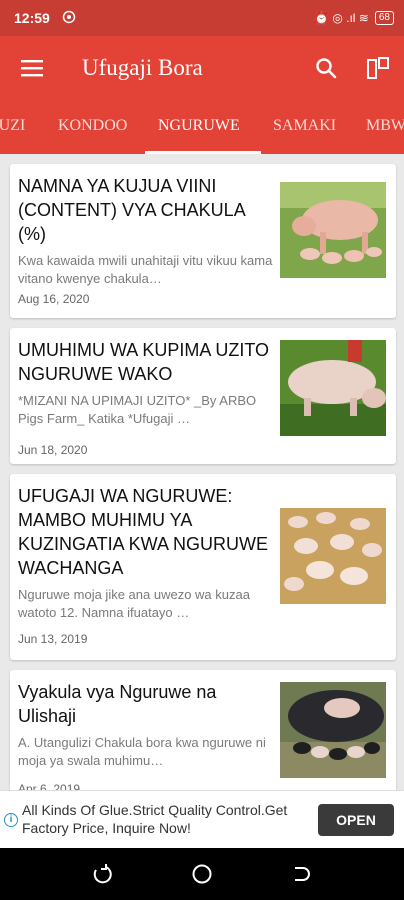 This screenshot has width=404, height=900. I want to click on system-nav-bar, so click(202, 874).